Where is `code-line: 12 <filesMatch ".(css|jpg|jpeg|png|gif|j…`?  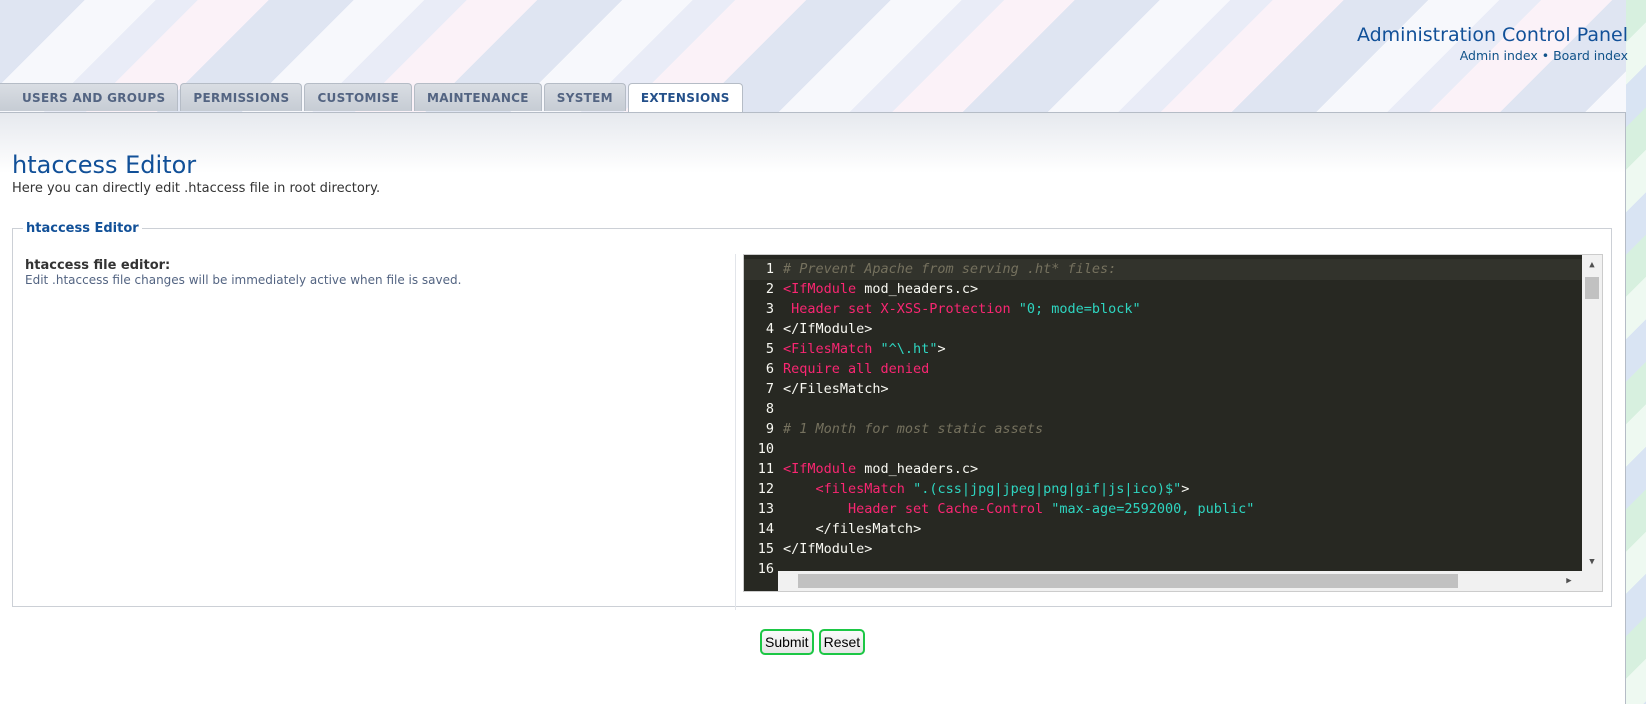
code-line: 12 <filesMatch ".(css|jpg|jpeg|png|gif|j… is located at coordinates (1173, 489).